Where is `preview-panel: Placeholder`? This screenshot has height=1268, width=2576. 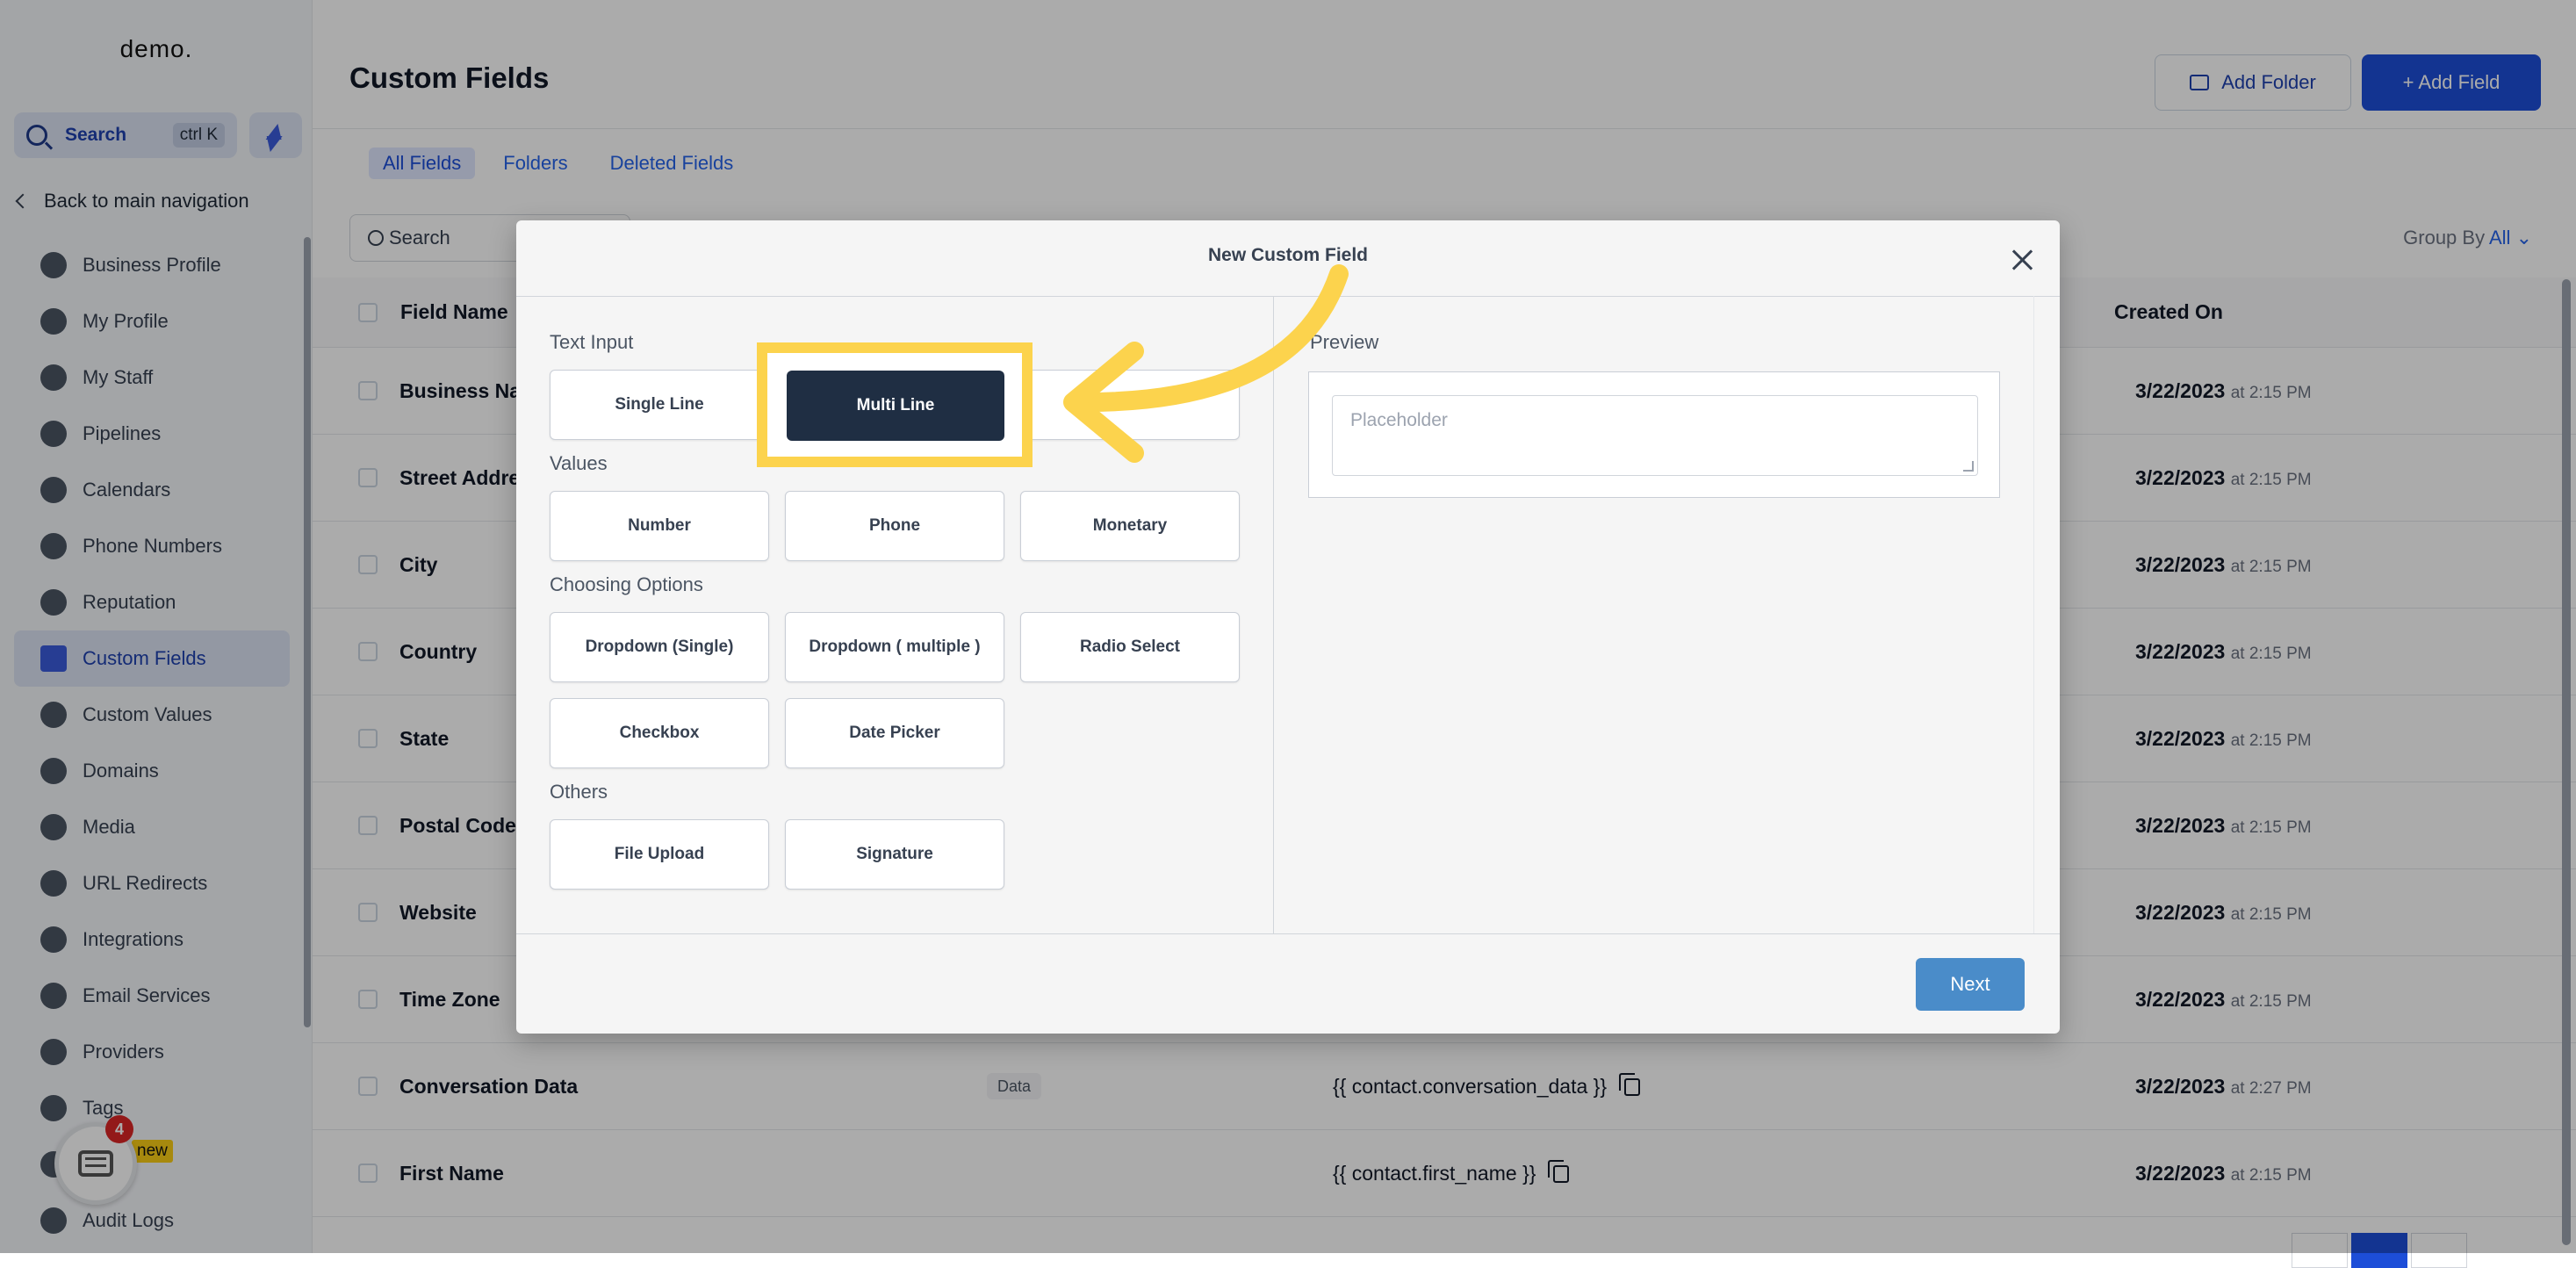 preview-panel: Placeholder is located at coordinates (1654, 435).